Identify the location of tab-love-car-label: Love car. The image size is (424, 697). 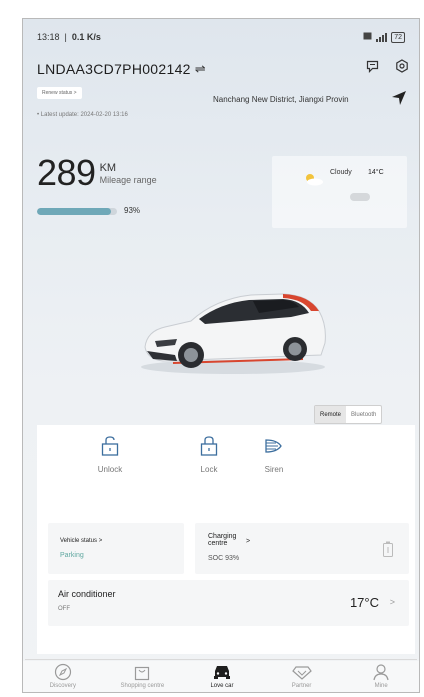
(222, 686).